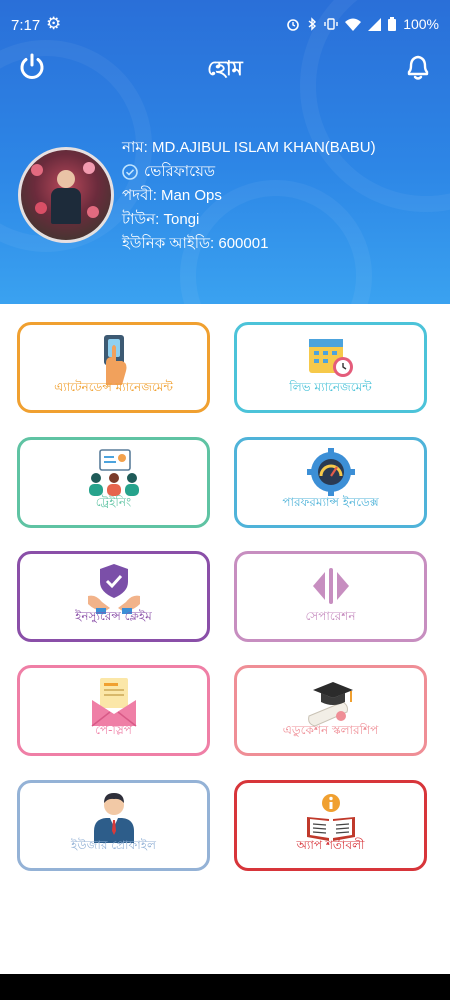 Image resolution: width=450 pixels, height=1000 pixels. What do you see at coordinates (330, 387) in the screenshot?
I see `menu-card-label: লিভ ম্যানেজমেন্ট` at bounding box center [330, 387].